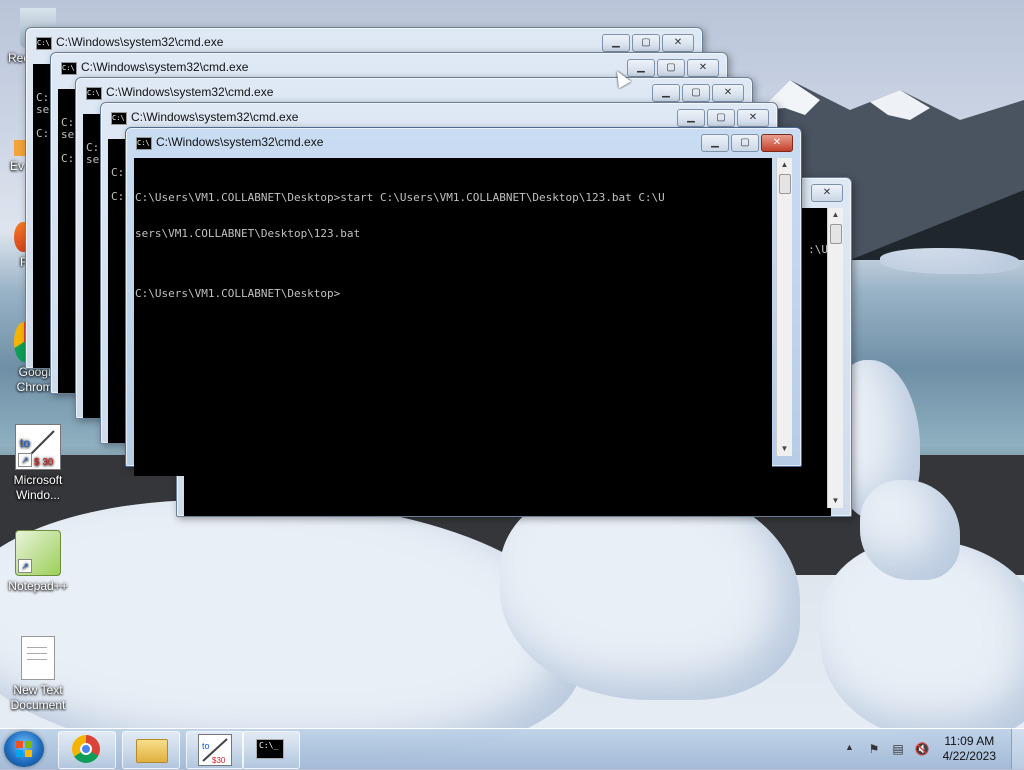 This screenshot has height=770, width=1024. What do you see at coordinates (248, 233) in the screenshot?
I see `console-line: sers\VM1.COLLABNET\Desktop\123.bat` at bounding box center [248, 233].